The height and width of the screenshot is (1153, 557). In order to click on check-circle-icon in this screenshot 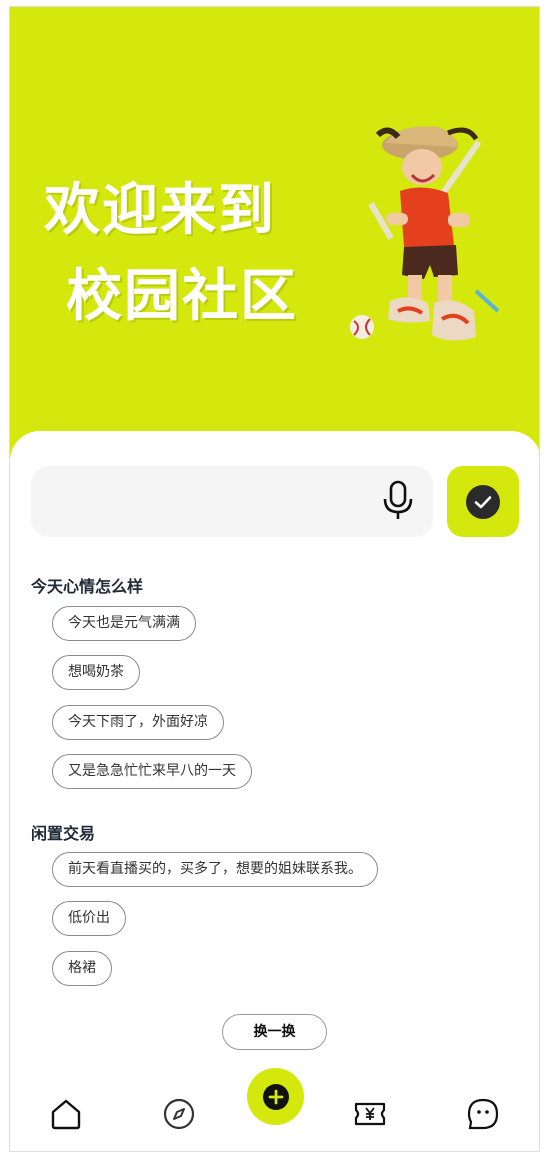, I will do `click(483, 501)`.